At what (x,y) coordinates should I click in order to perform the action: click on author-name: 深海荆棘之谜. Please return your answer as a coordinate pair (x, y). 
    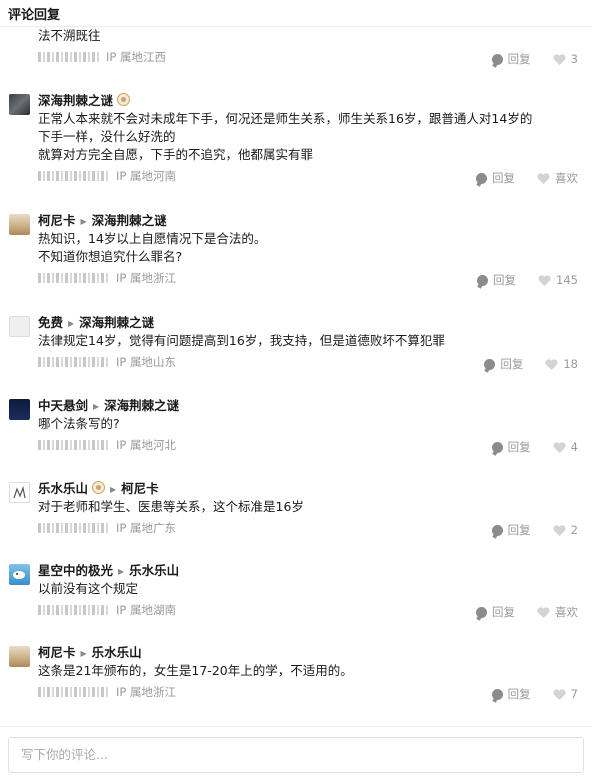
    Looking at the image, I should click on (75, 100).